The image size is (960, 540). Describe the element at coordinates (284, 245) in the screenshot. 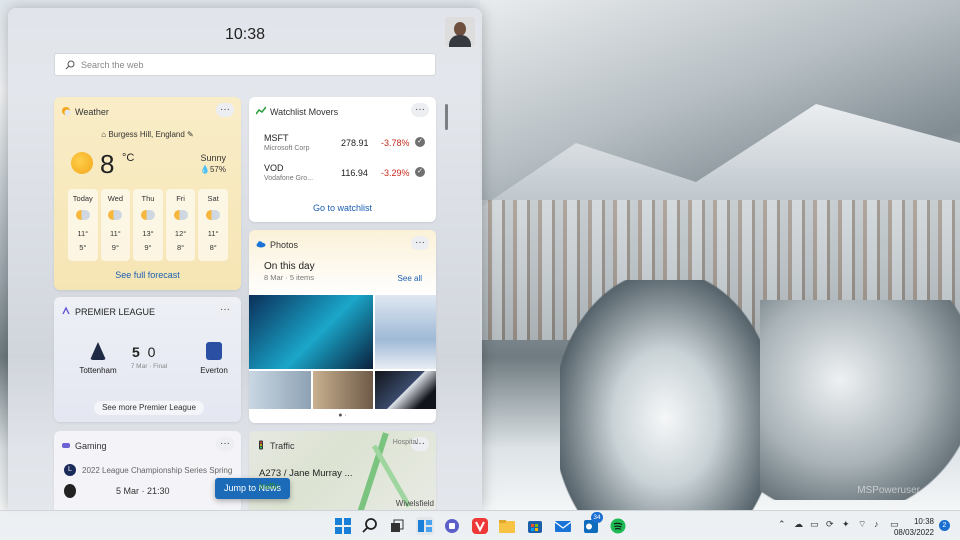

I see `photos-title: Photos` at that location.